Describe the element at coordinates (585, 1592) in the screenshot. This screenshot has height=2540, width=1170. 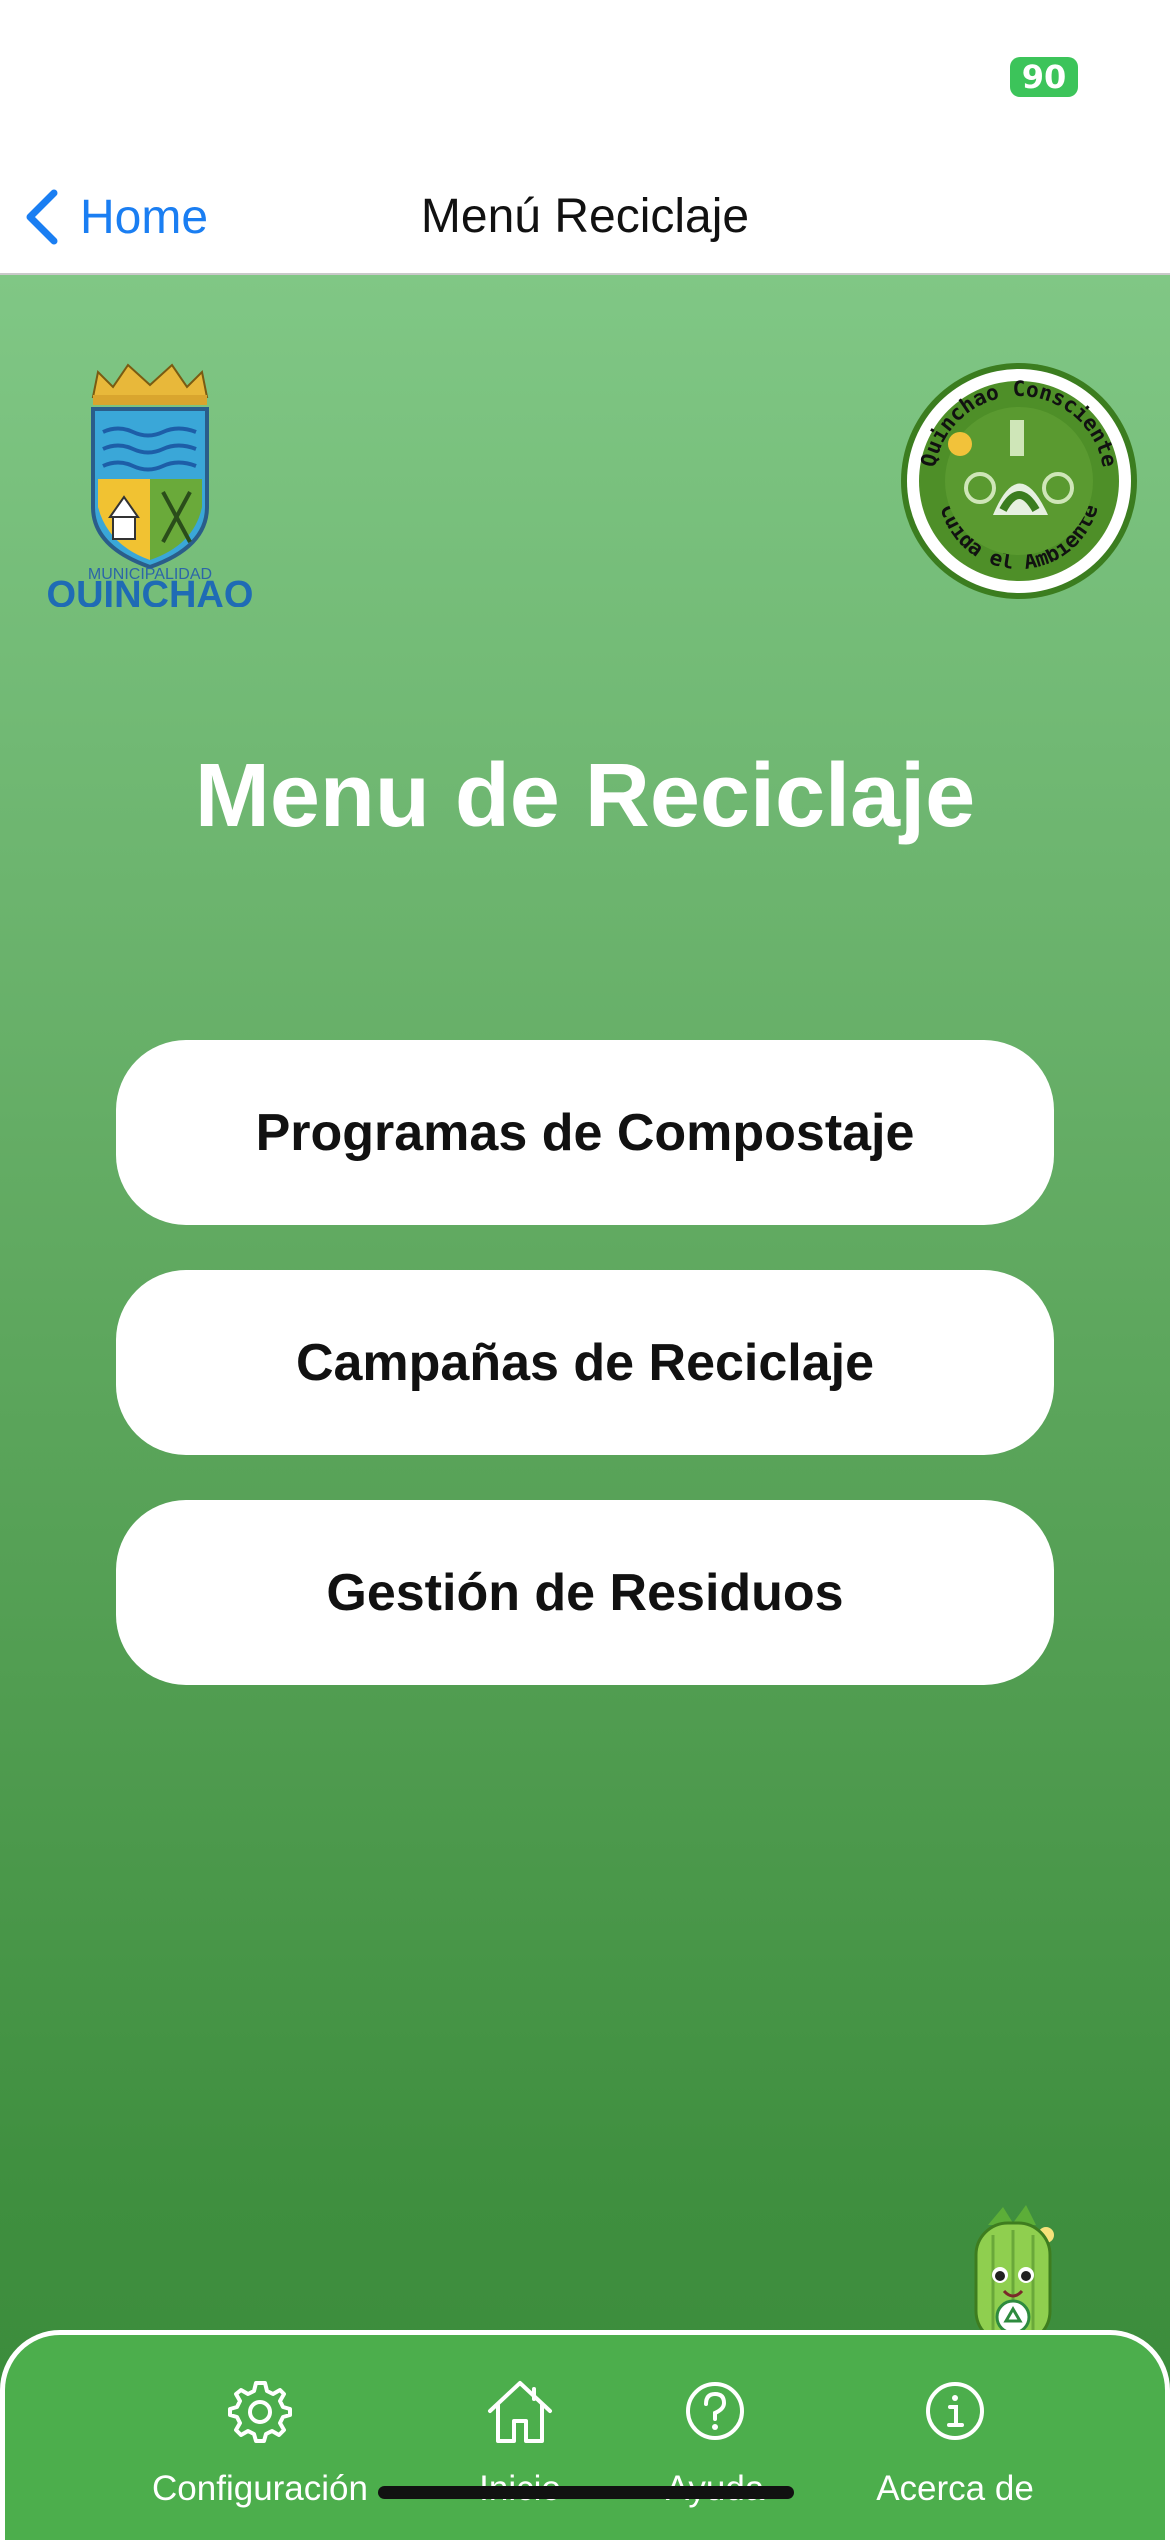
I see `waste-management-button: Gestión de Residuos` at that location.